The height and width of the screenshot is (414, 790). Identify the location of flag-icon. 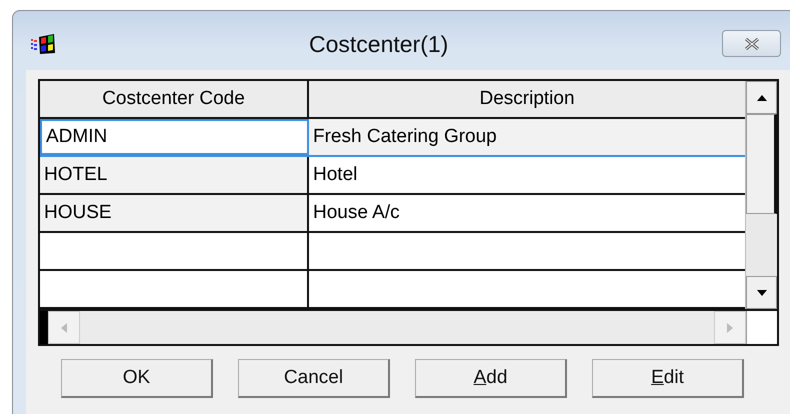
(43, 43).